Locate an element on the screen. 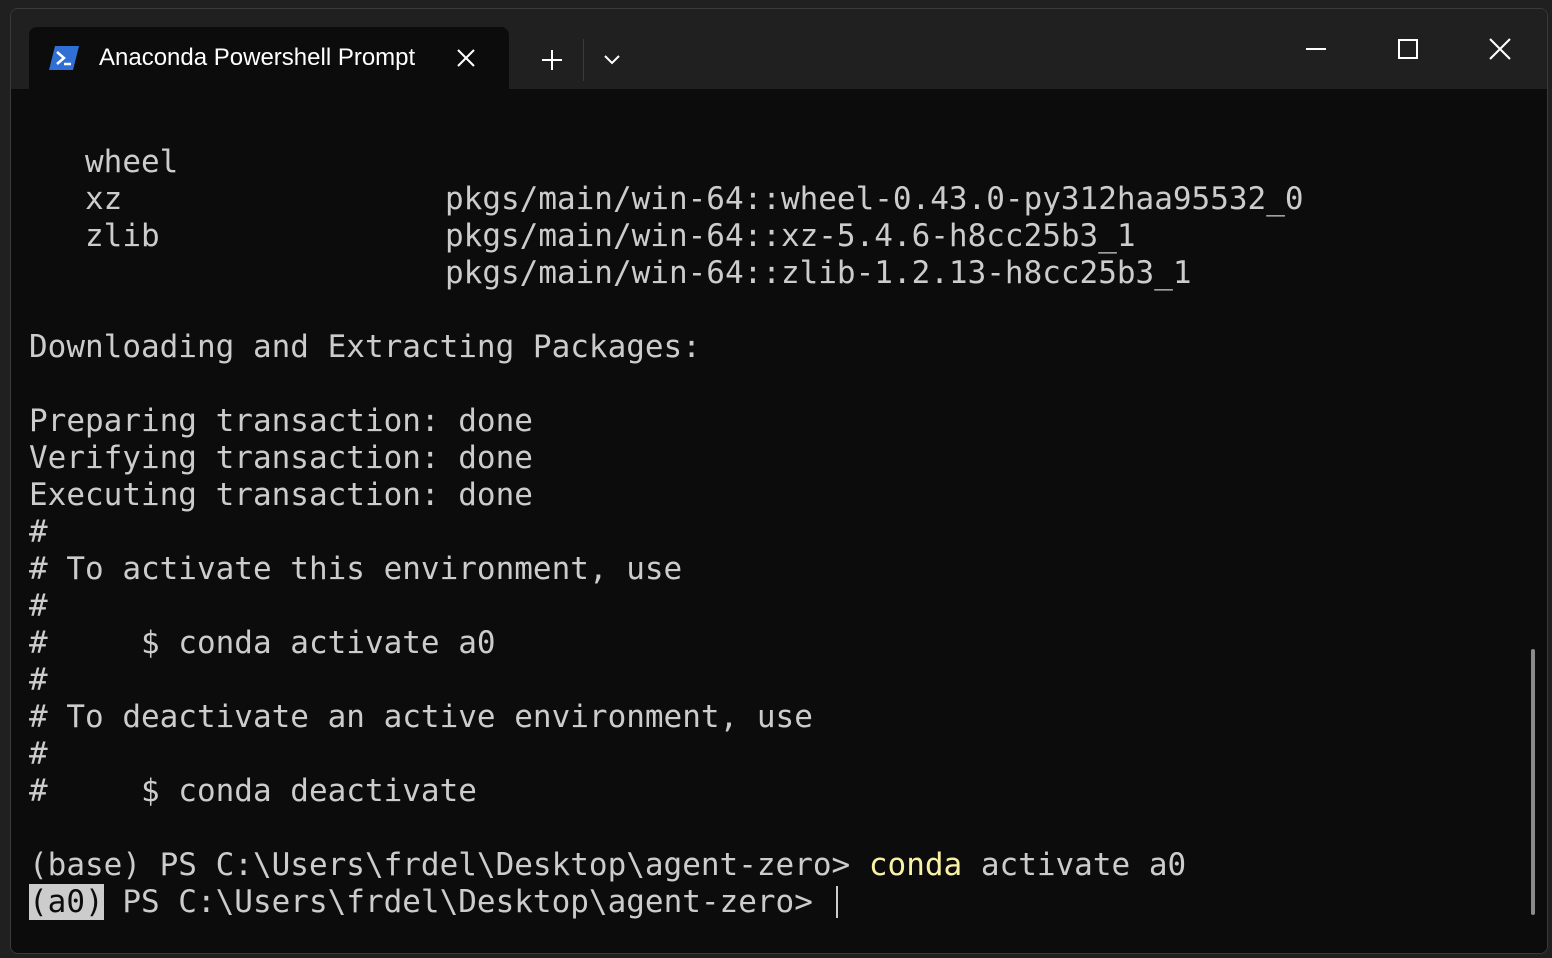 Image resolution: width=1552 pixels, height=958 pixels. minimize-icon is located at coordinates (1316, 49).